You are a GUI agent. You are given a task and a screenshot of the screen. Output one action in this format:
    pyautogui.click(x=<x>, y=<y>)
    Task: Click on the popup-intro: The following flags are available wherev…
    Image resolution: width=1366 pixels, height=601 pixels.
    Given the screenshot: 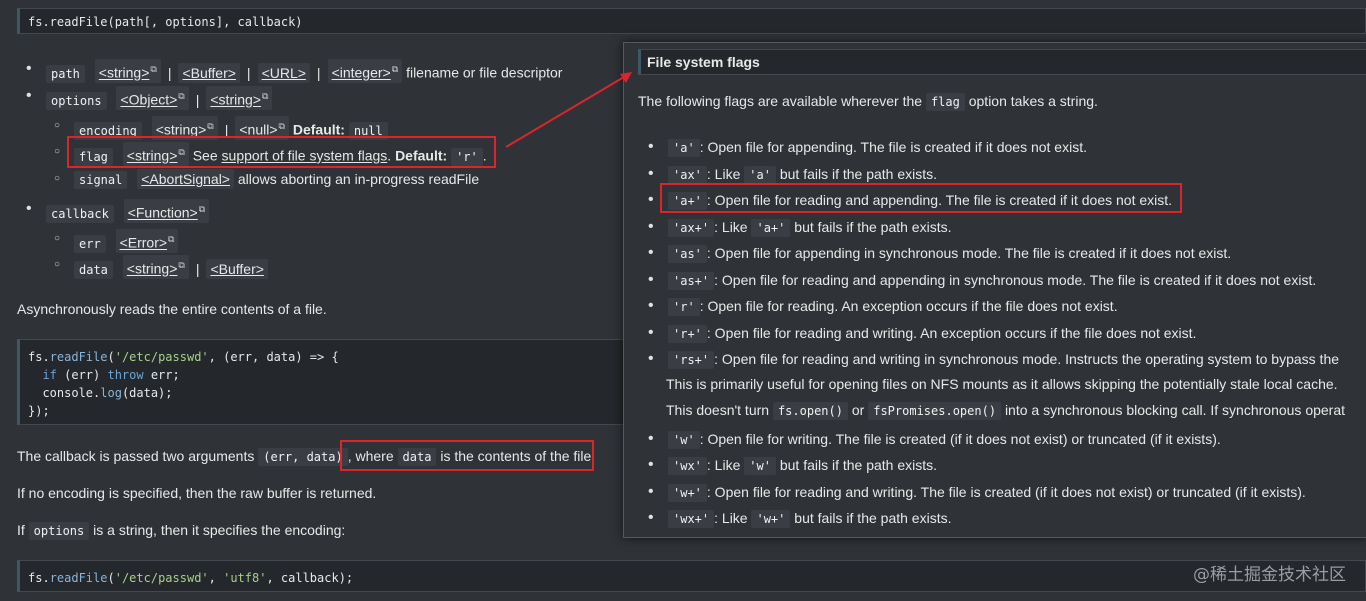 What is the action you would take?
    pyautogui.click(x=868, y=102)
    